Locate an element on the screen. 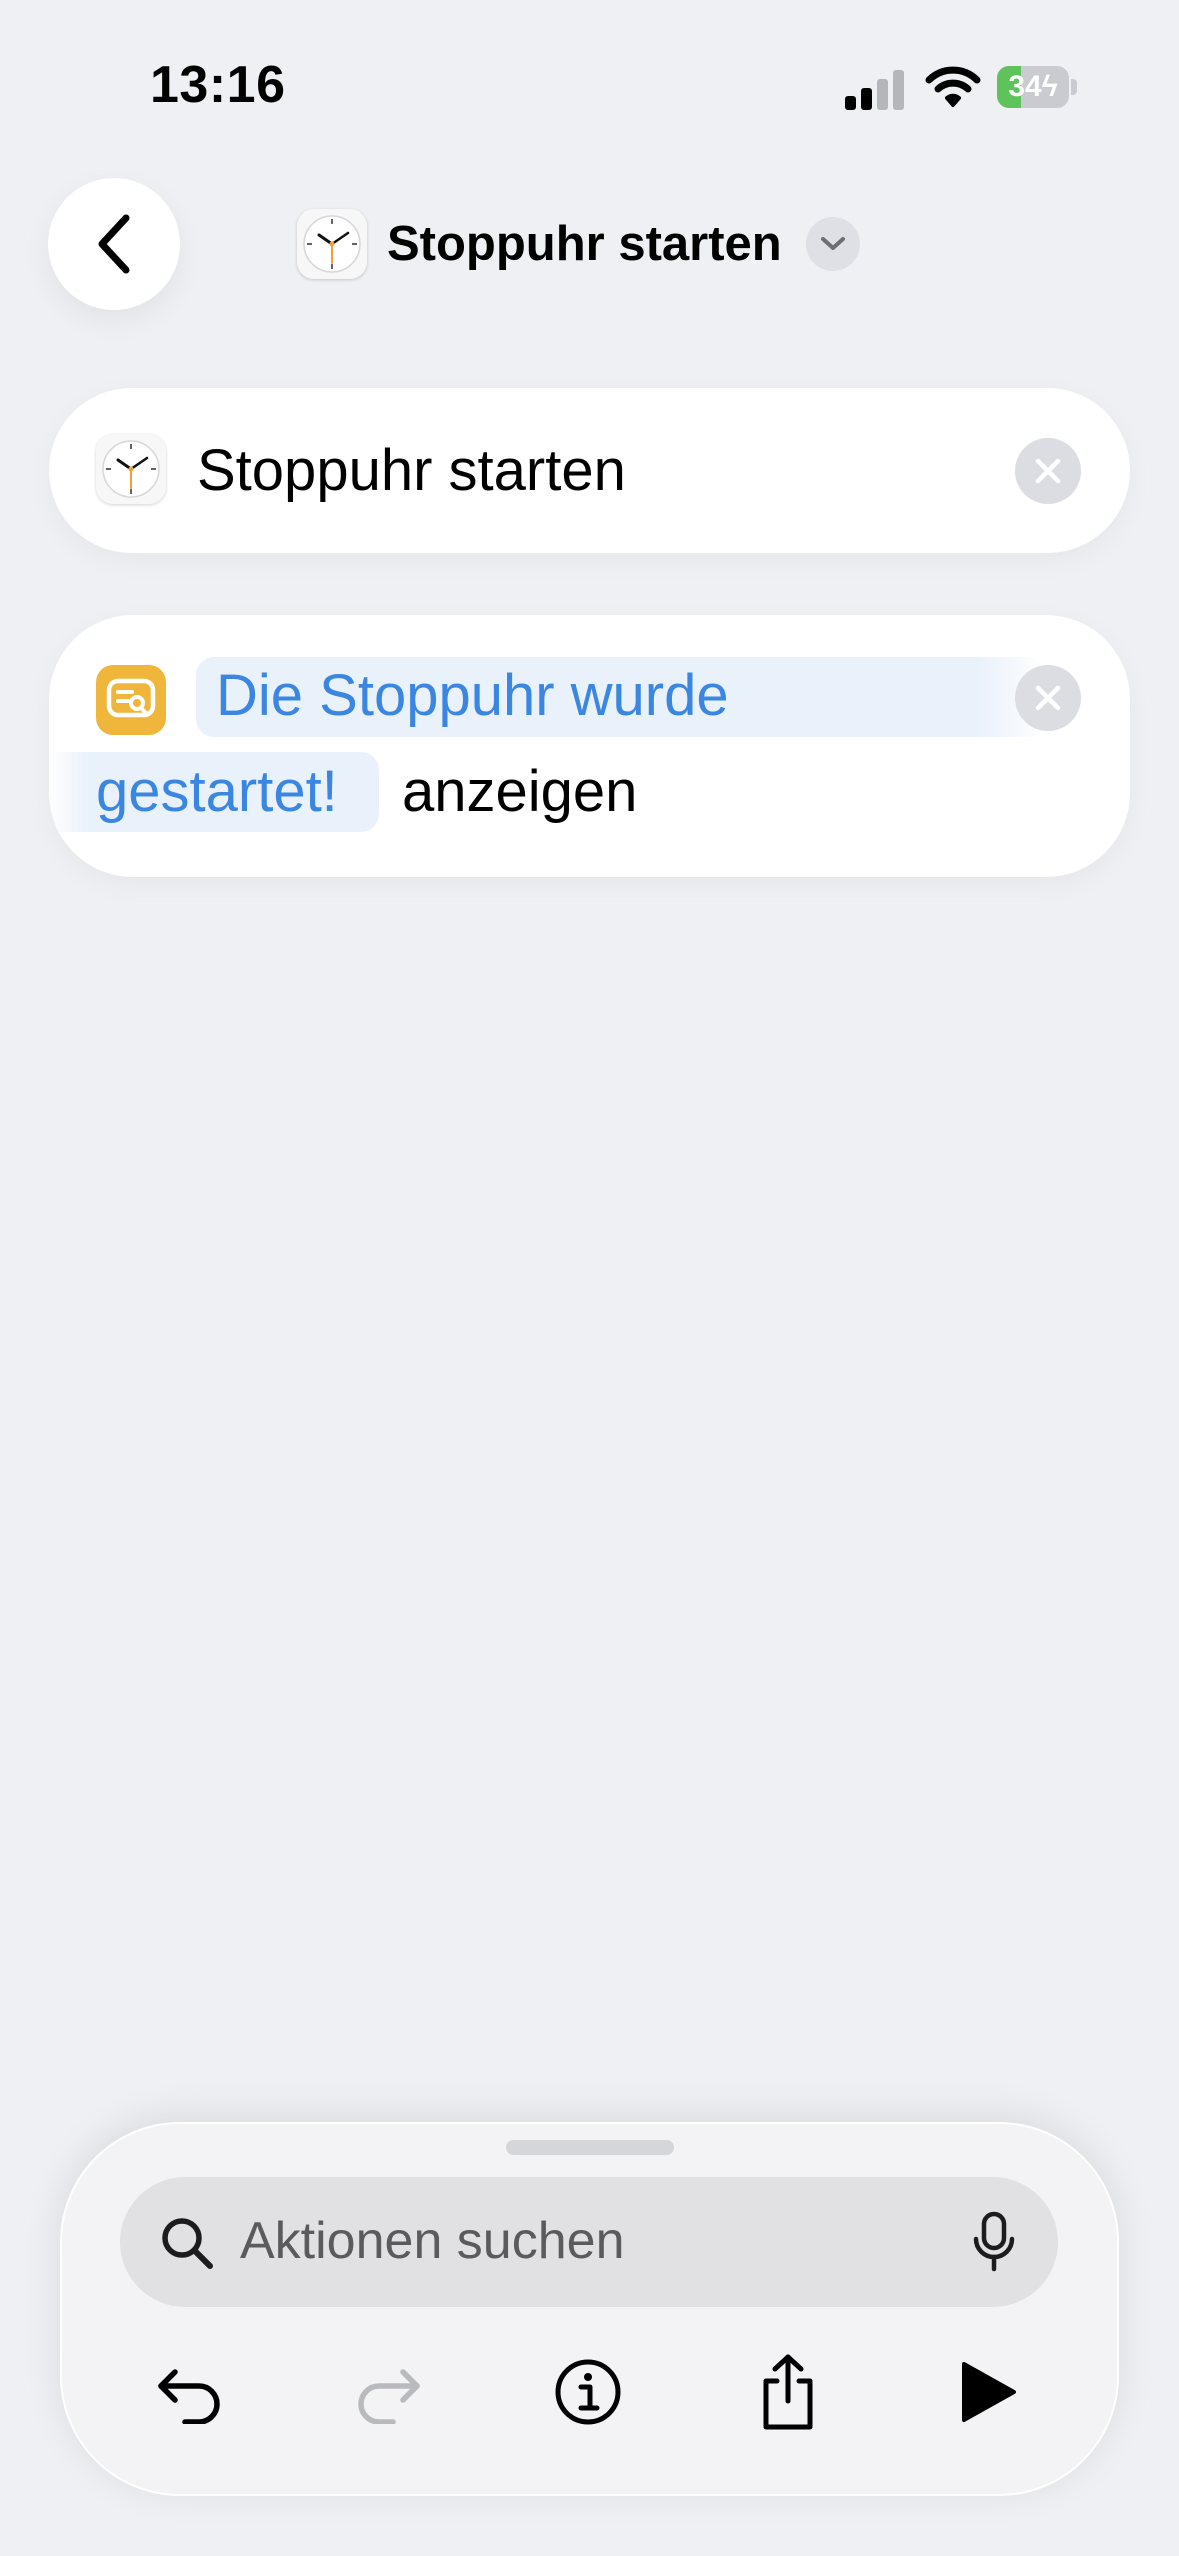  info-icon is located at coordinates (588, 2392).